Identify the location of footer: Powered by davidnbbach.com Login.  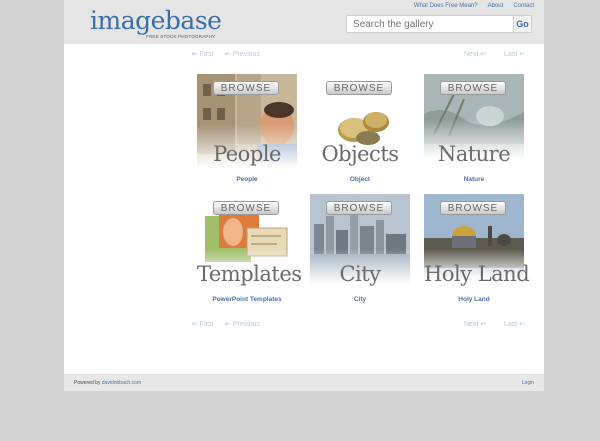
(304, 382).